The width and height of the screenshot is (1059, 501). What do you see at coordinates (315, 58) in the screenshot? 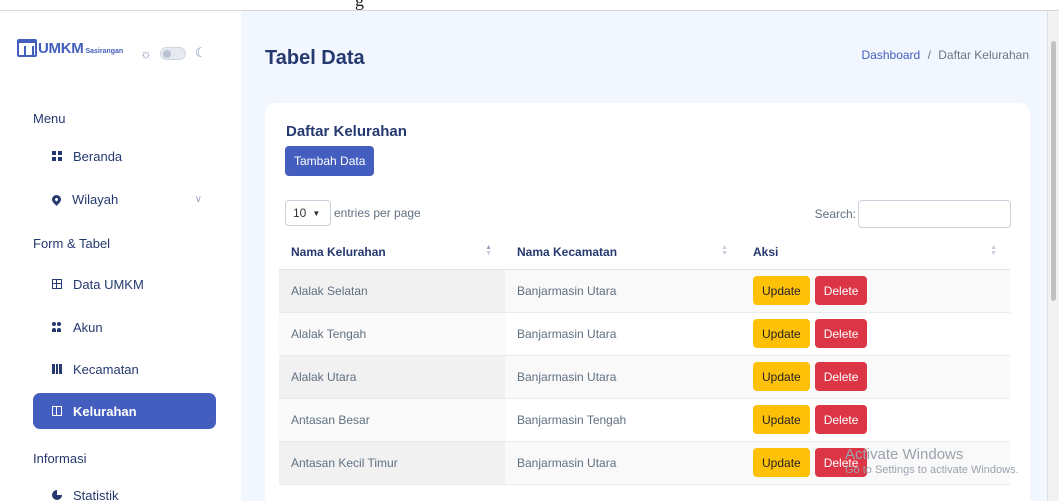
I see `page-title: Tabel Data` at bounding box center [315, 58].